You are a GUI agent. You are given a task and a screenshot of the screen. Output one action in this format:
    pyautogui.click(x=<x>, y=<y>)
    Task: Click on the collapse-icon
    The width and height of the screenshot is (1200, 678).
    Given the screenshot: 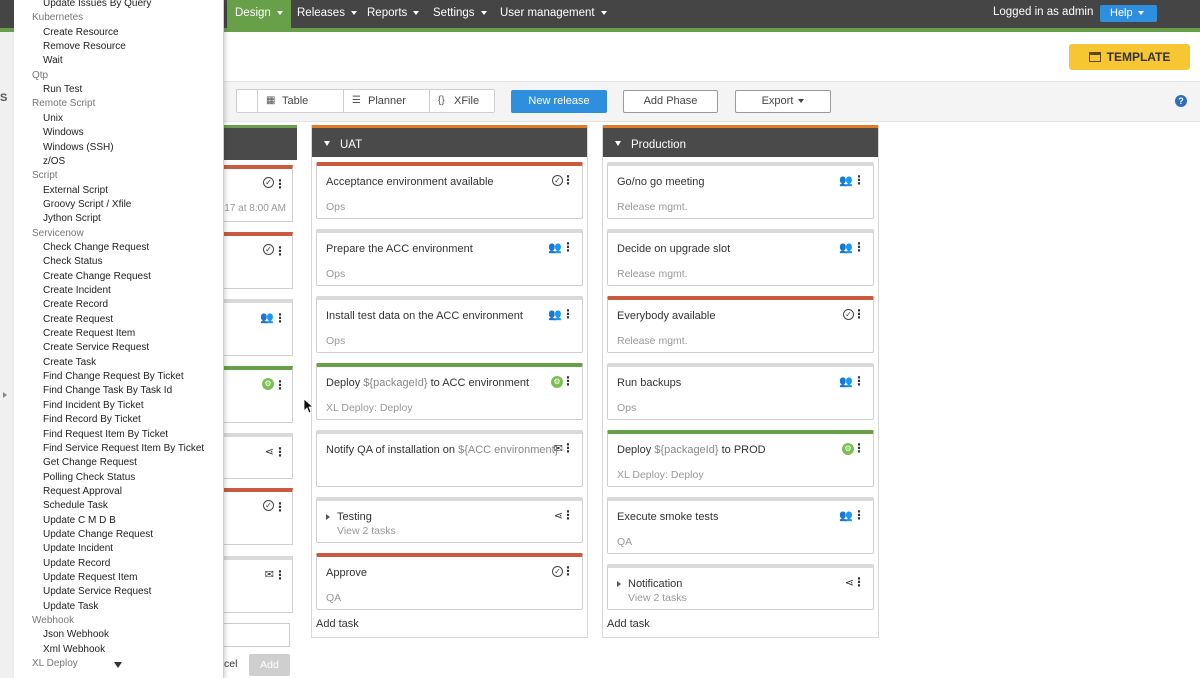 What is the action you would take?
    pyautogui.click(x=327, y=143)
    